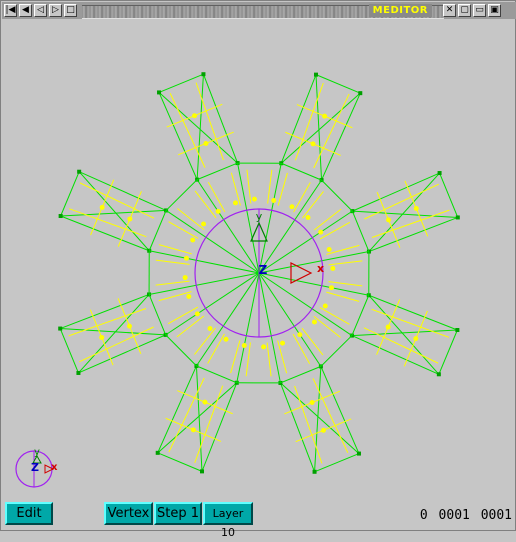 This screenshot has height=542, width=516. What do you see at coordinates (454, 515) in the screenshot?
I see `status-value-b: 0001` at bounding box center [454, 515].